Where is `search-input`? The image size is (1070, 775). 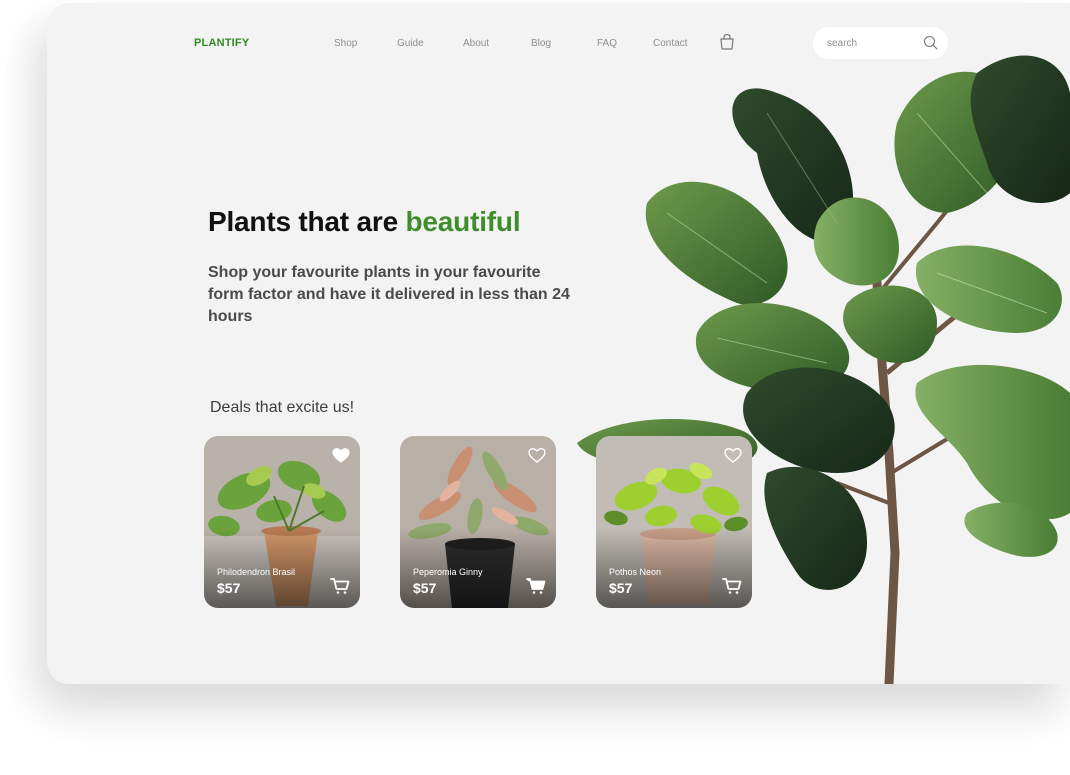
search-input is located at coordinates (872, 43).